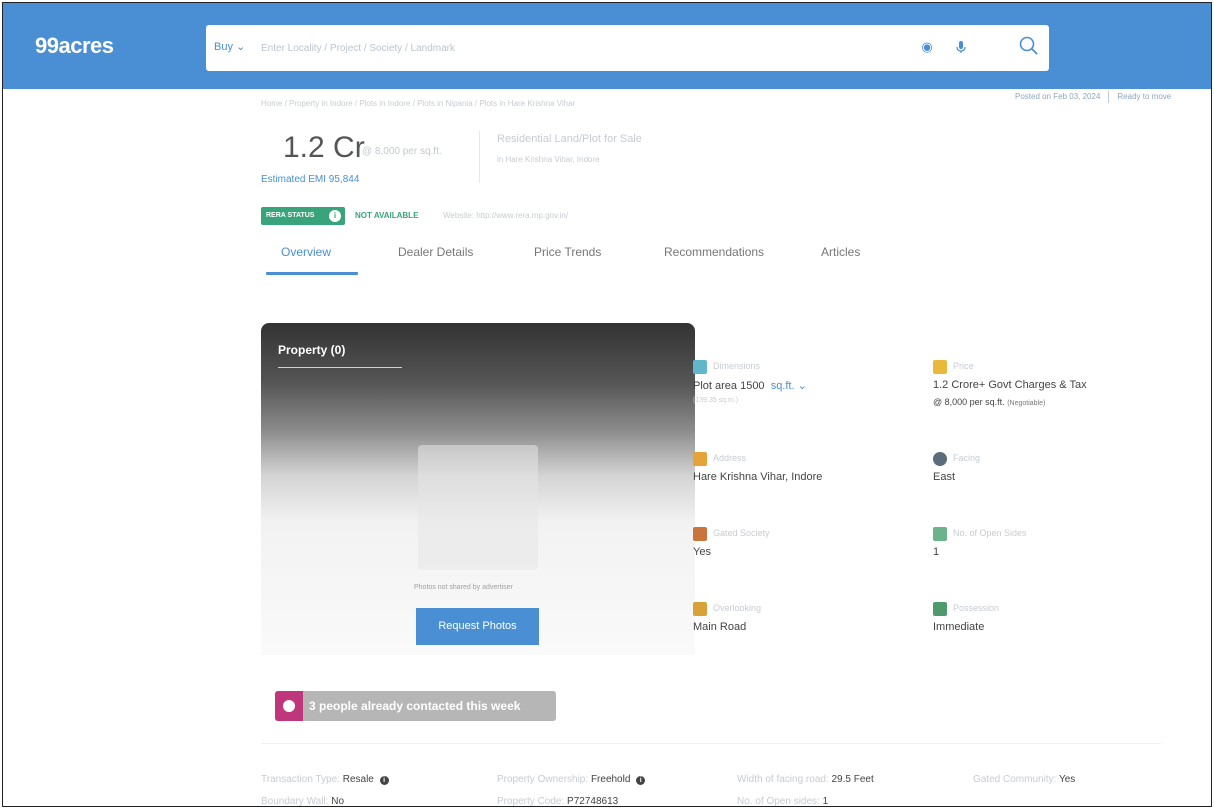 This screenshot has width=1214, height=809. What do you see at coordinates (778, 801) in the screenshot?
I see `fact-label: No. of Open sides:` at bounding box center [778, 801].